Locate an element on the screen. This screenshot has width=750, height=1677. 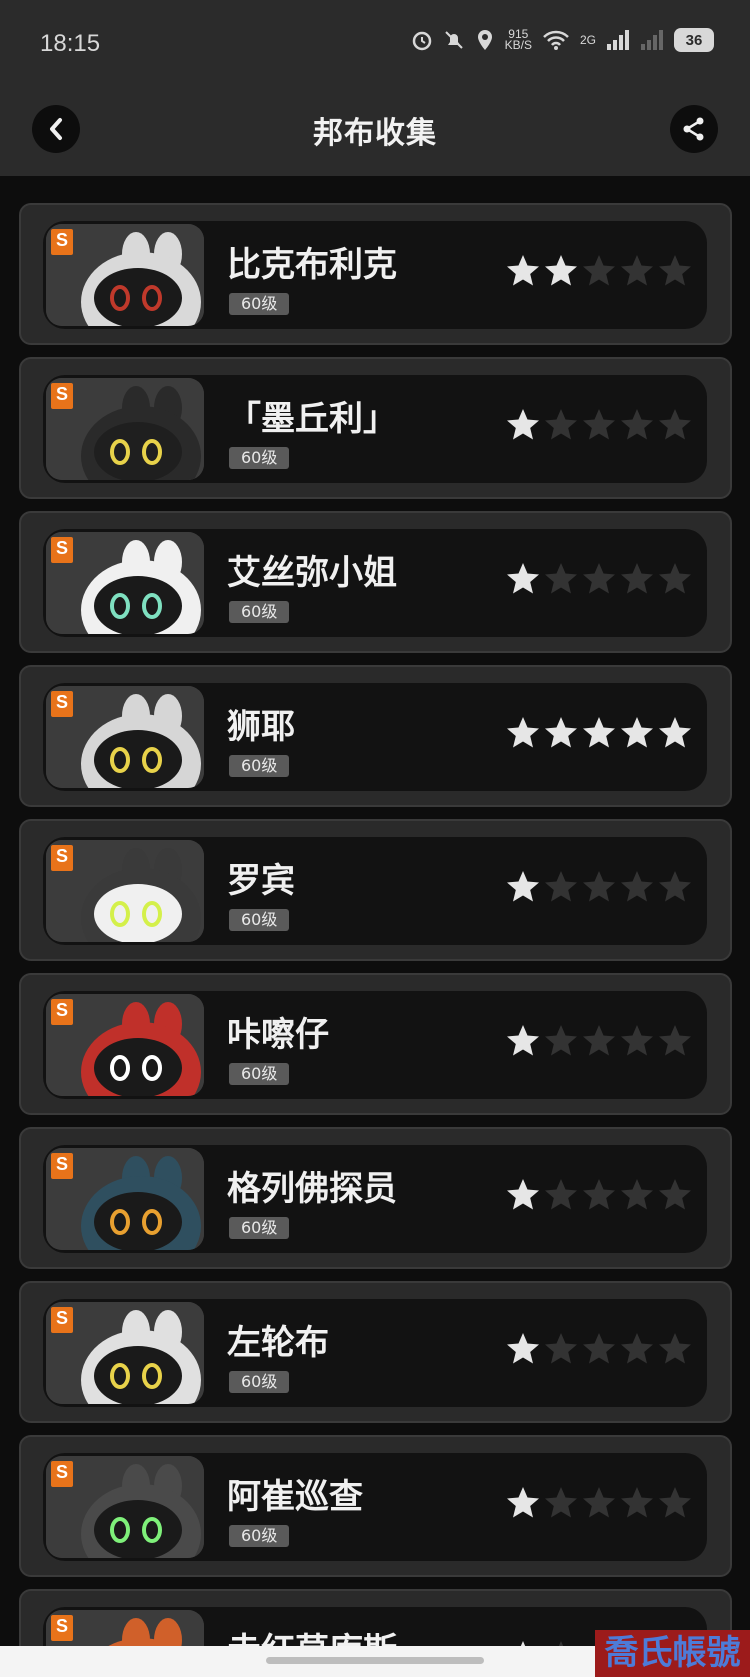
bangboo-card: S 咔嚓仔 60级 is located at coordinates (375, 1044).